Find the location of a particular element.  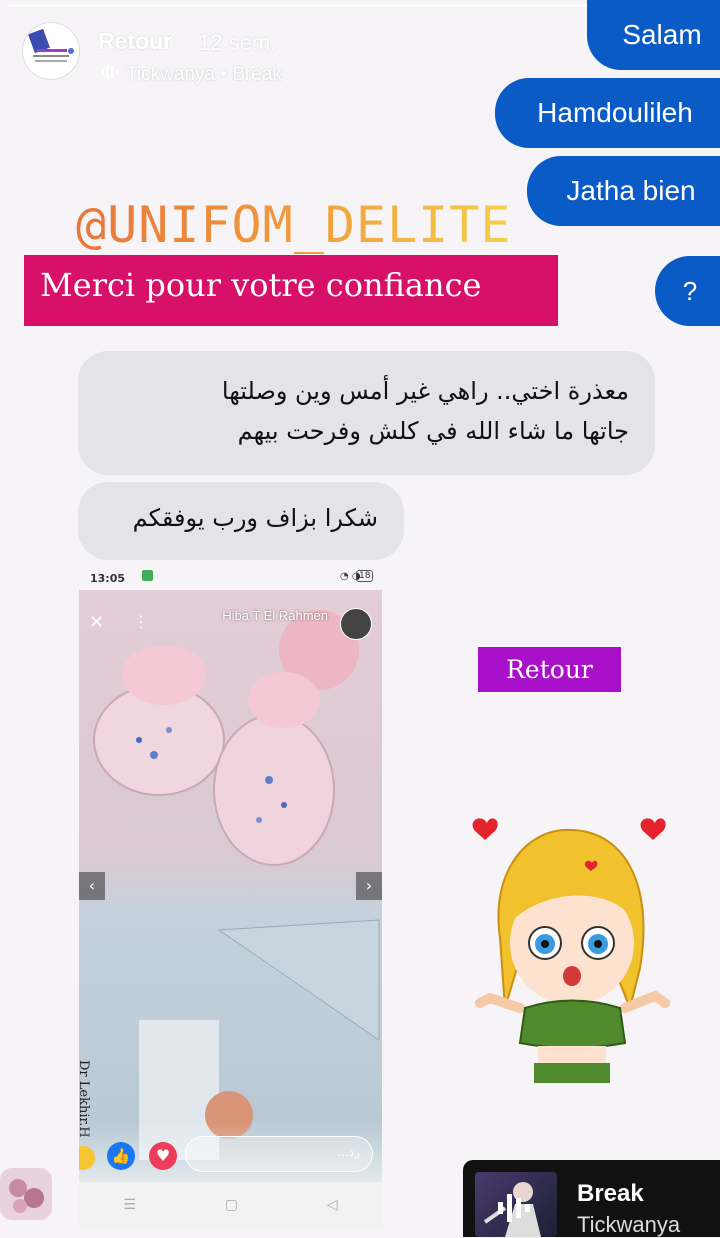

music-title: Break is located at coordinates (610, 1193).